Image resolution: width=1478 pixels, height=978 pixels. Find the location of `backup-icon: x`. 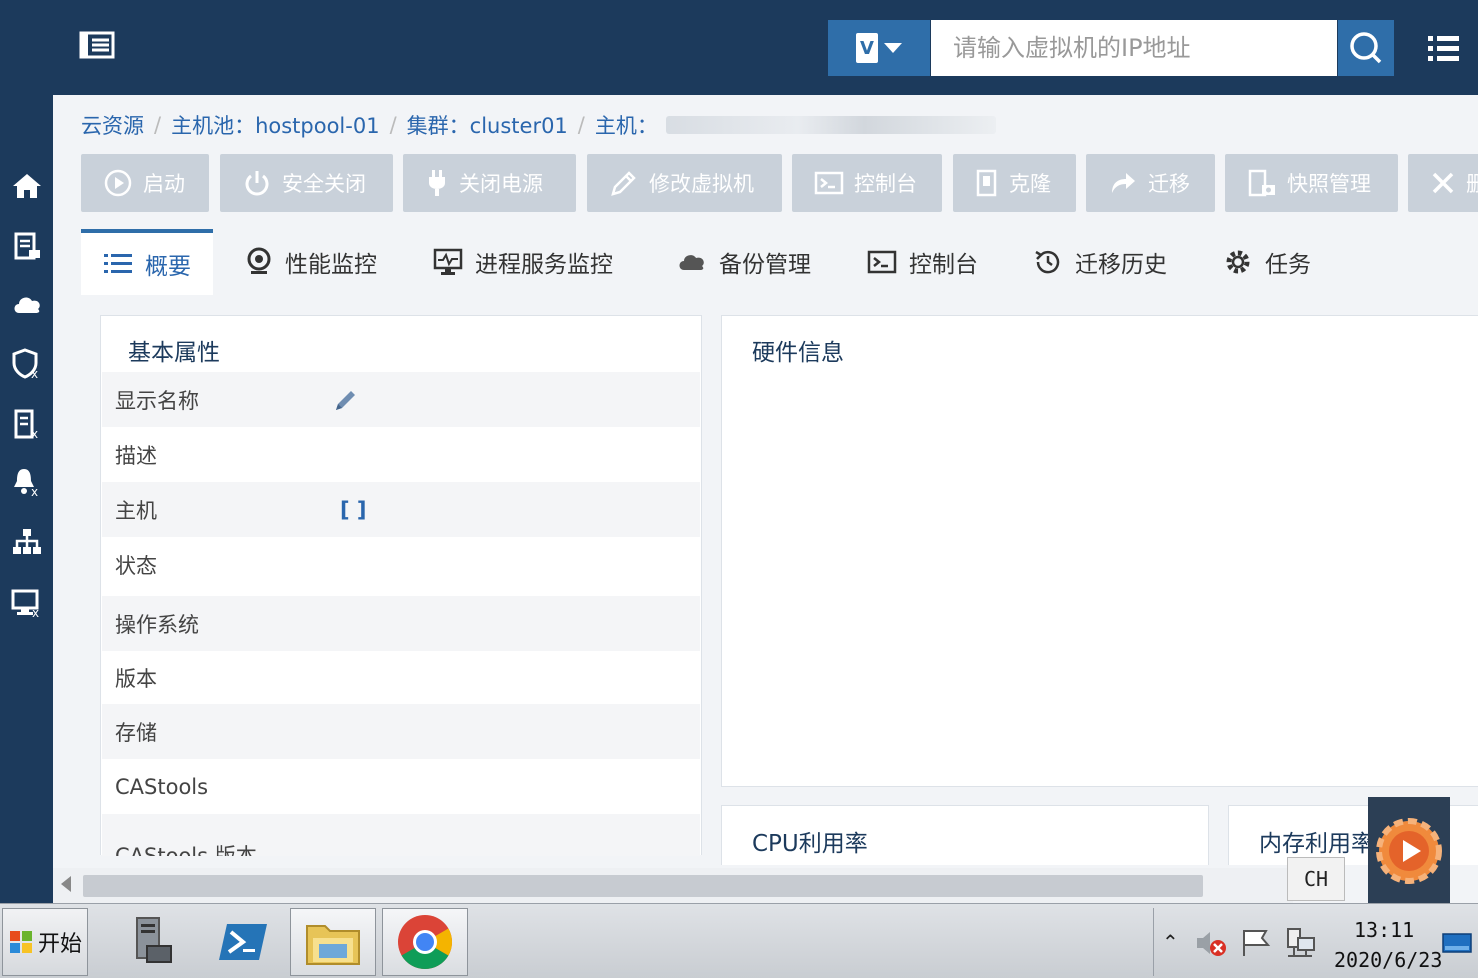

backup-icon: x is located at coordinates (27, 424).